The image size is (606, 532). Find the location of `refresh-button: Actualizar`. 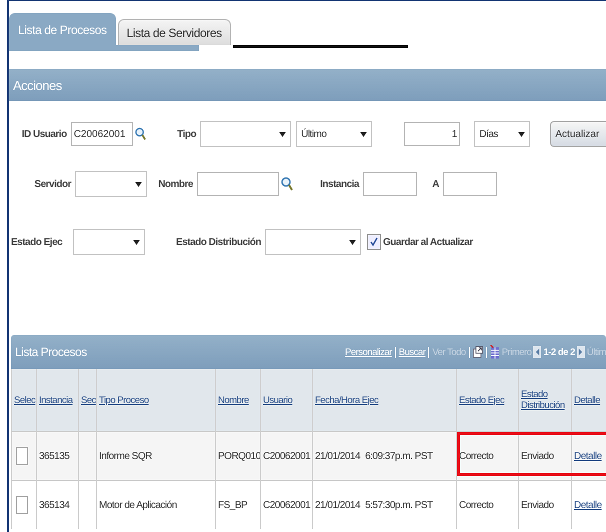

refresh-button: Actualizar is located at coordinates (578, 134).